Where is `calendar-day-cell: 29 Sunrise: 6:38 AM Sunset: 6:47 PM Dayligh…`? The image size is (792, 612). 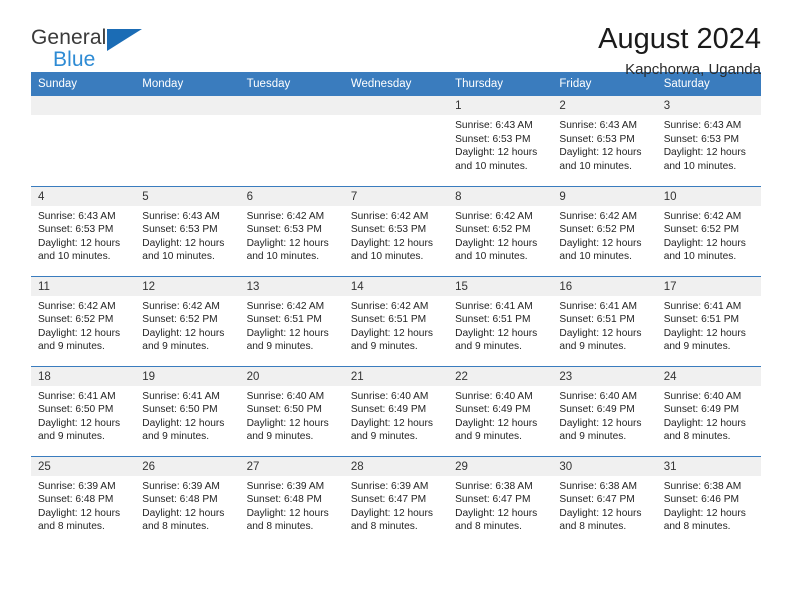
calendar-day-cell: 29 Sunrise: 6:38 AM Sunset: 6:47 PM Dayligh… is located at coordinates (500, 500).